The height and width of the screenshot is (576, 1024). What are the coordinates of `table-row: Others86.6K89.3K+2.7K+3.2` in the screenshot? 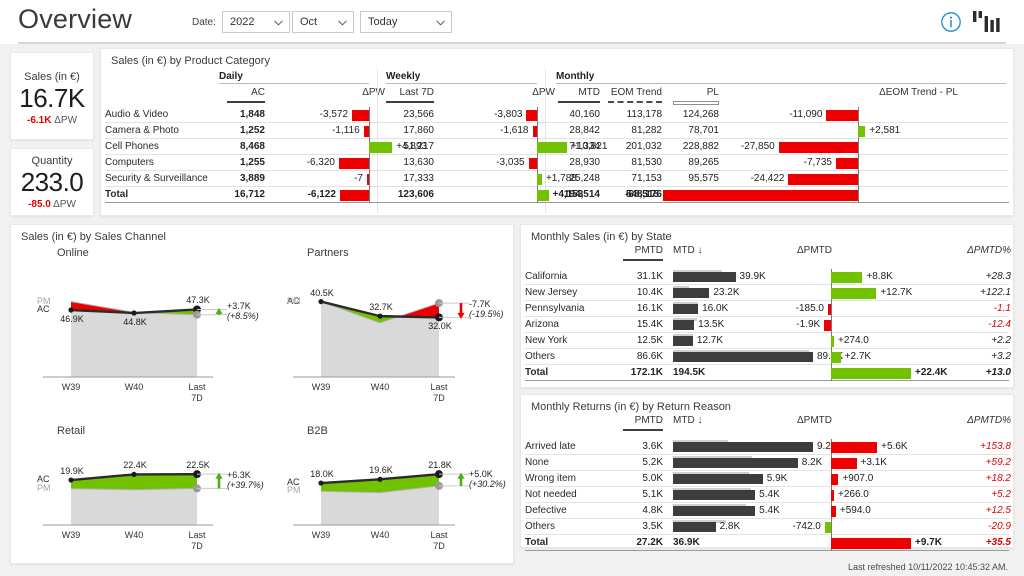 It's located at (768, 357).